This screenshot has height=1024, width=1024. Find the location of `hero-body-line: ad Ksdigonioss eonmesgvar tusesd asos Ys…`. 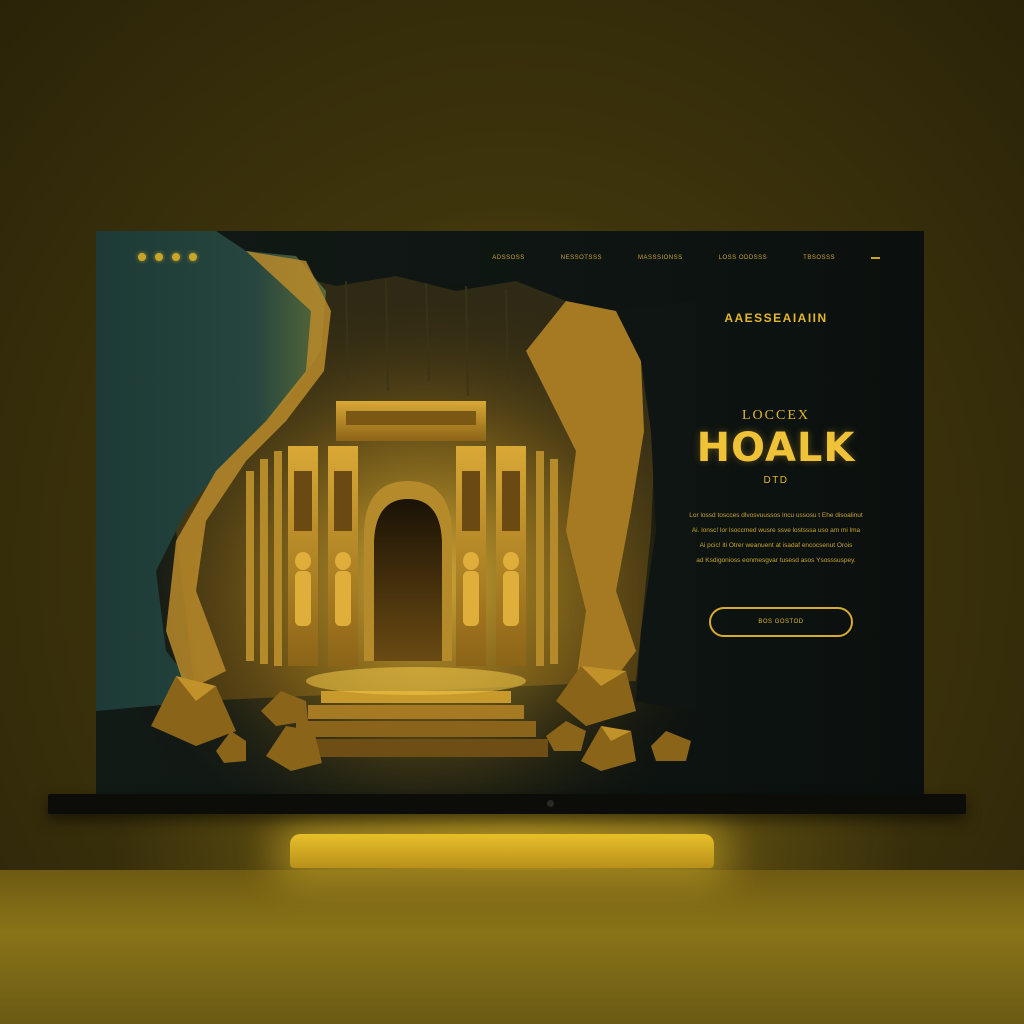

hero-body-line: ad Ksdigonioss eonmesgvar tusesd asos Ys… is located at coordinates (776, 560).